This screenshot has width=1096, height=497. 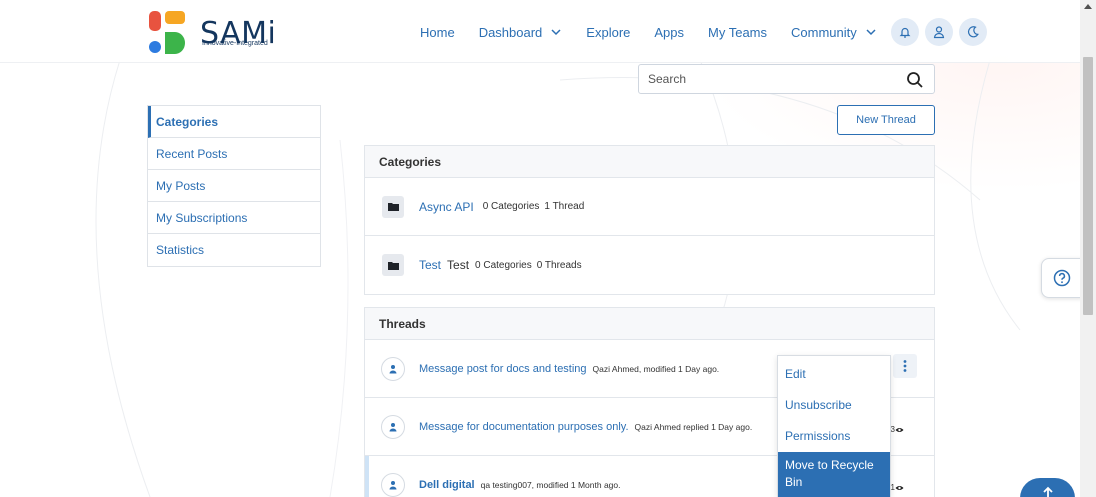 I want to click on scrollbar-thumb, so click(x=1088, y=186).